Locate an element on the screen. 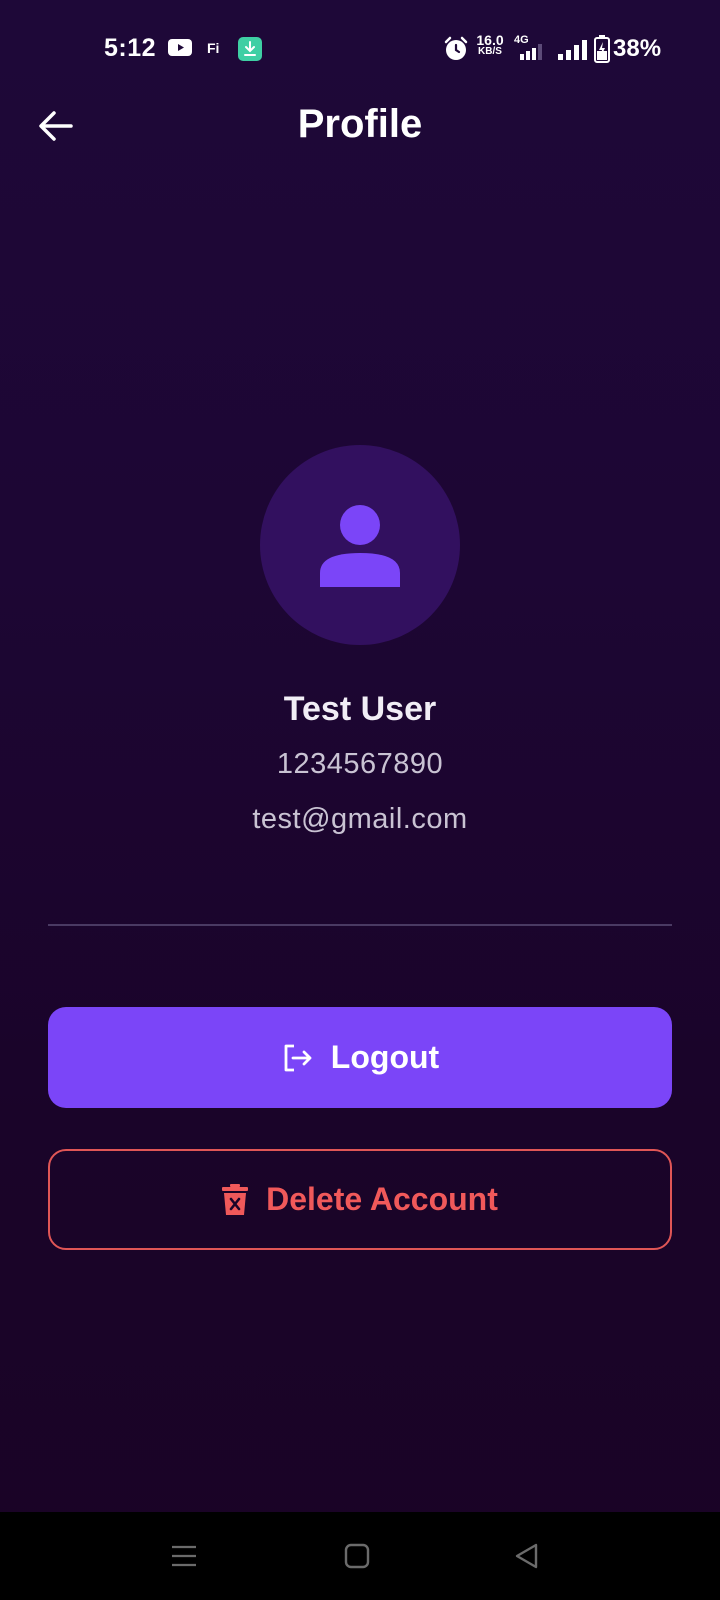 This screenshot has height=1600, width=720. logout-button: Logout is located at coordinates (360, 1057).